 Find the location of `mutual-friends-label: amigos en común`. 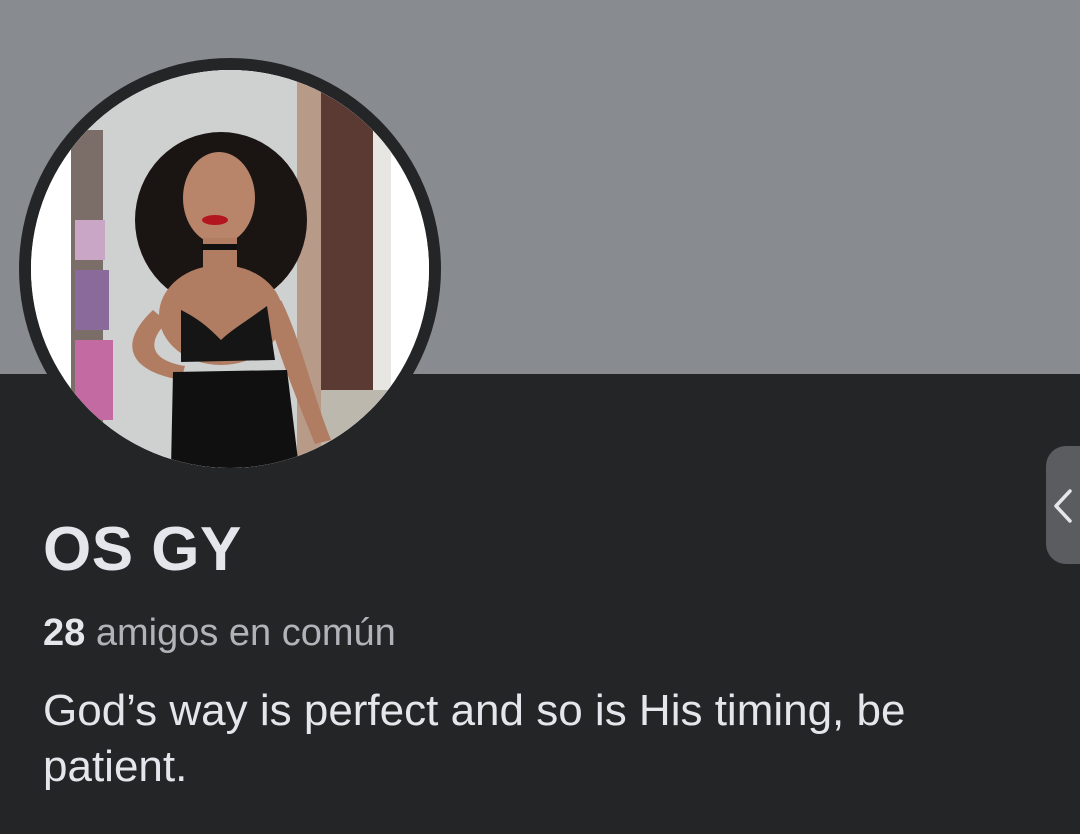

mutual-friends-label: amigos en común is located at coordinates (245, 633).